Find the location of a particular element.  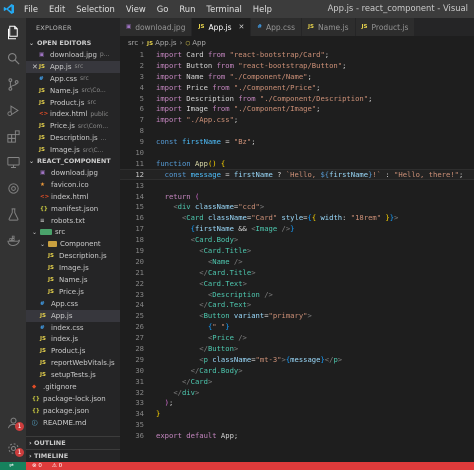

outline-section-header: › OUTLINE is located at coordinates (73, 442).